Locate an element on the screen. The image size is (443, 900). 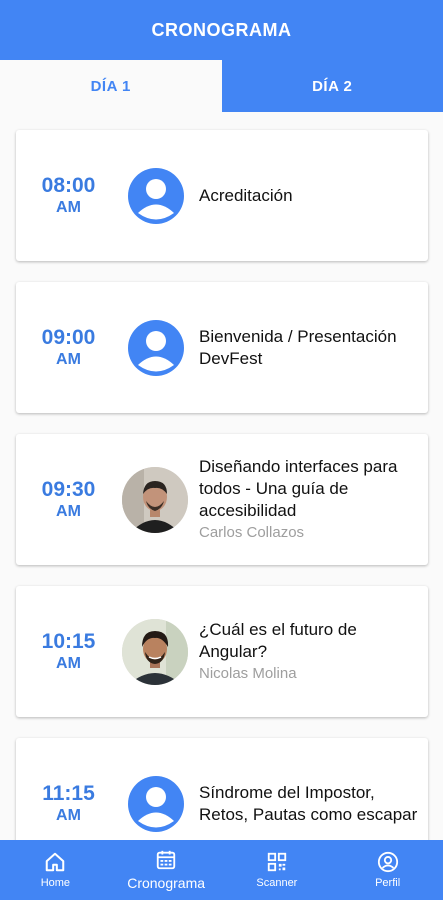
session-time: 10:15 AM is located at coordinates (68, 651).